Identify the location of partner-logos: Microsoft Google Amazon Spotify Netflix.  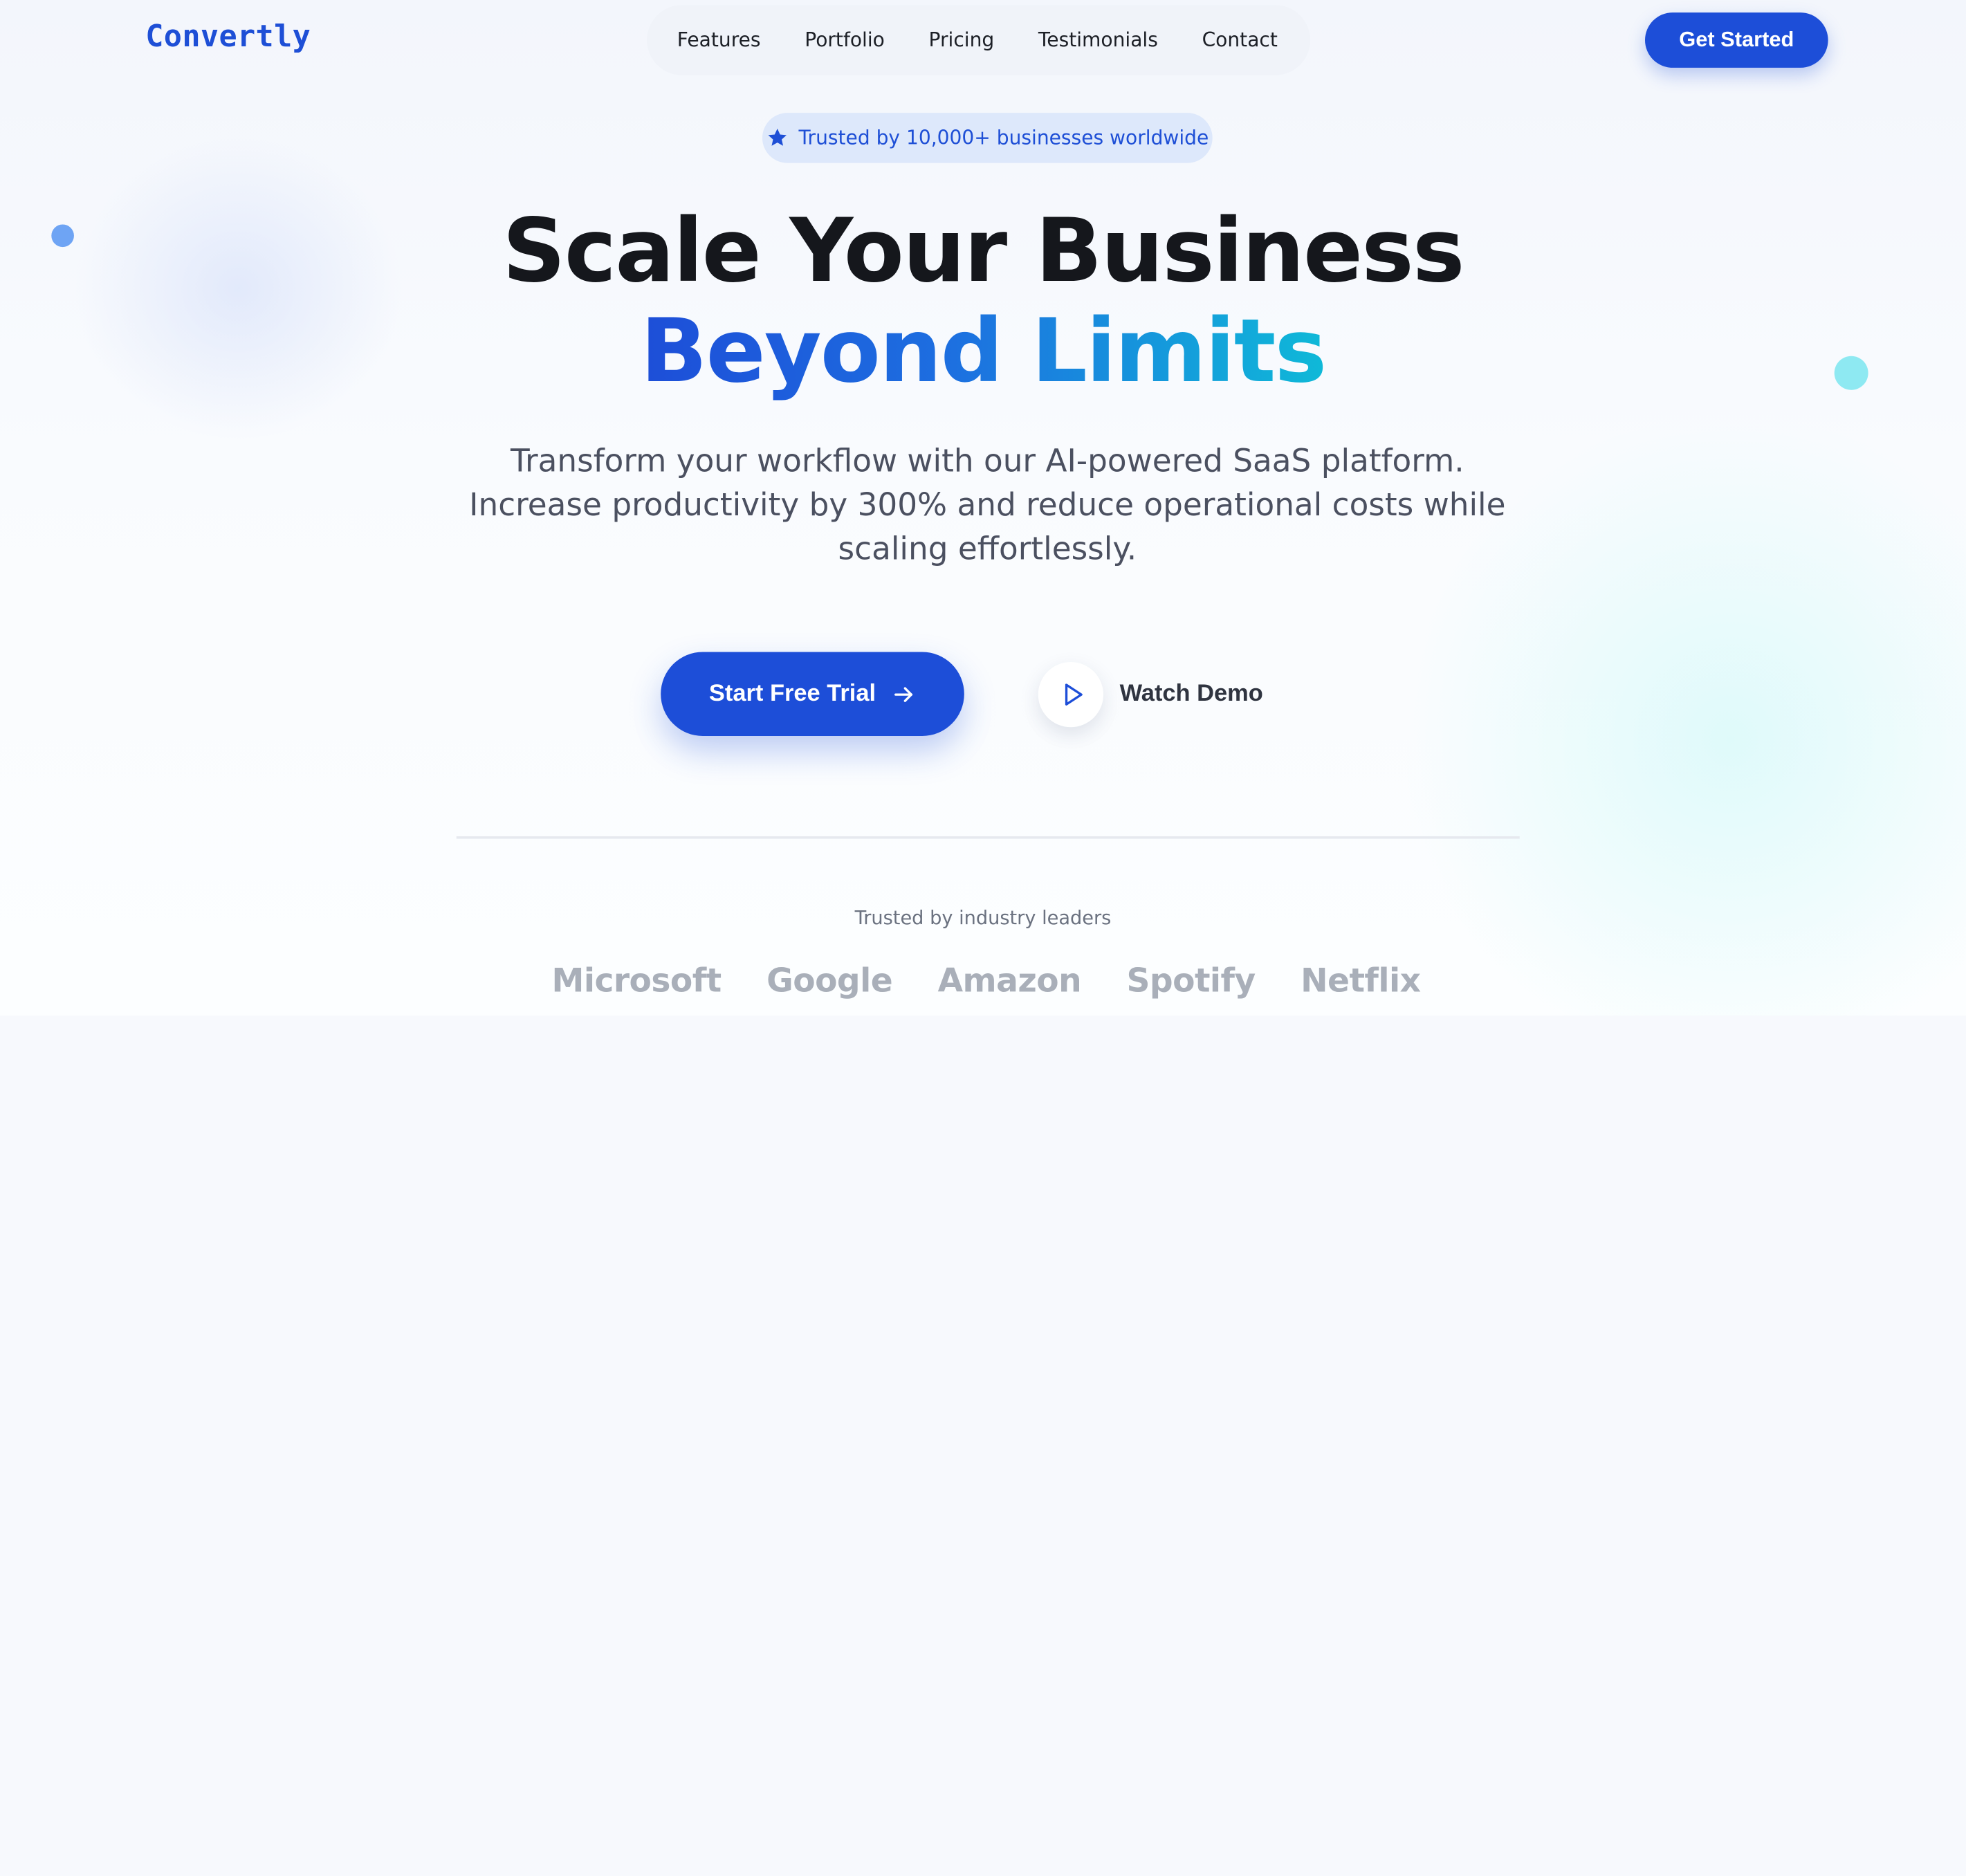
(986, 982).